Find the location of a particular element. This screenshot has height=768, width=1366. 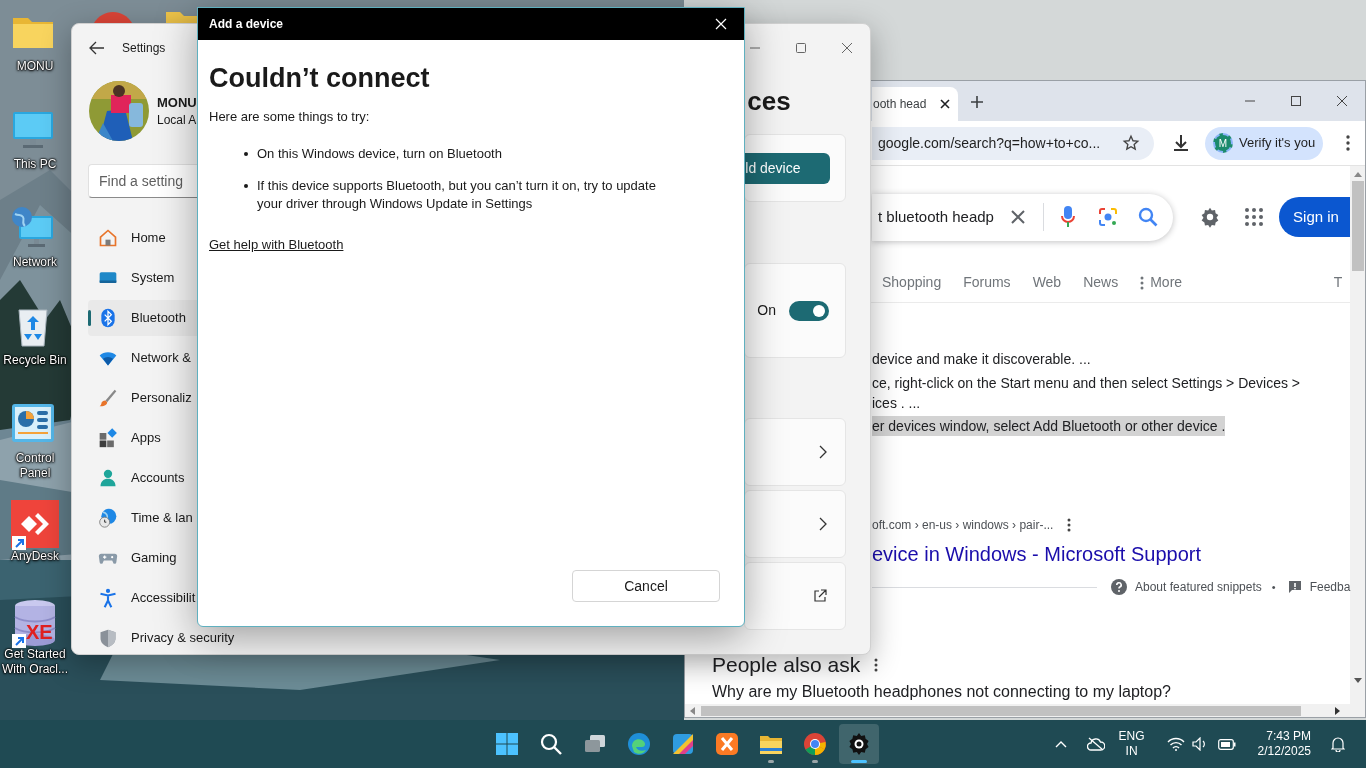

search-tab: T is located at coordinates (1338, 282).